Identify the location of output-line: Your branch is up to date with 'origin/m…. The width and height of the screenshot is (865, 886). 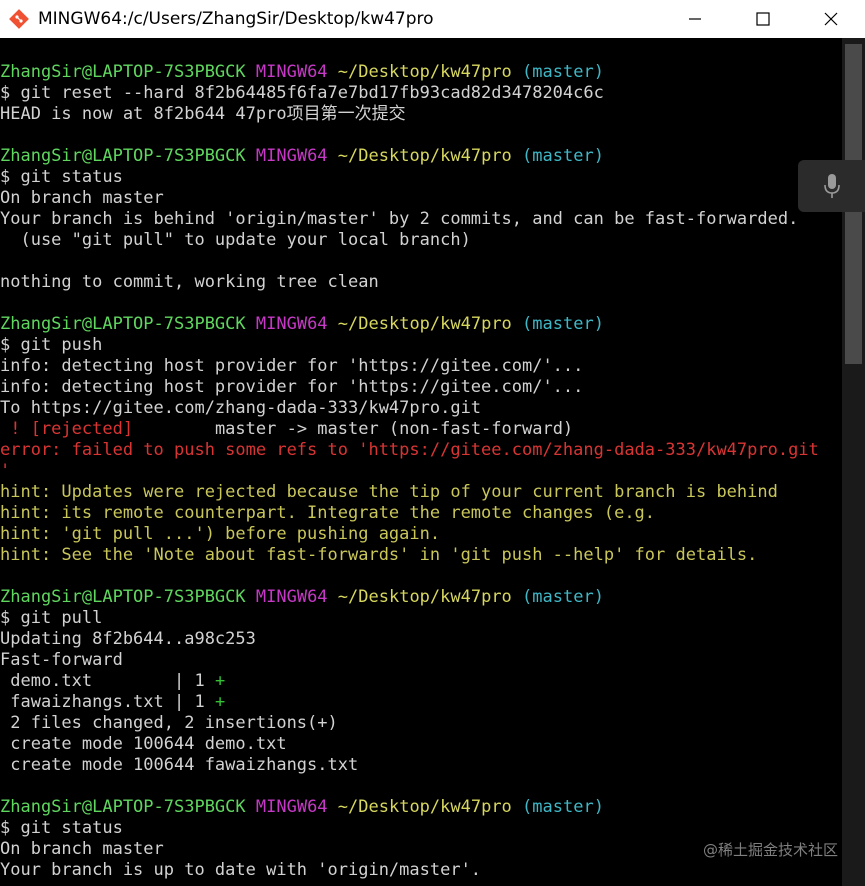
(241, 870).